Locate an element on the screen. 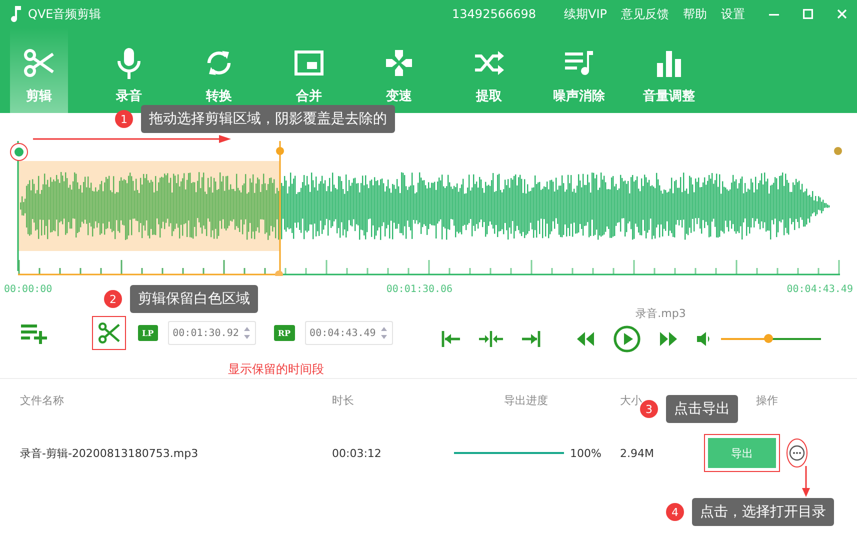 The image size is (857, 541). tooltip: 点击导出 is located at coordinates (702, 409).